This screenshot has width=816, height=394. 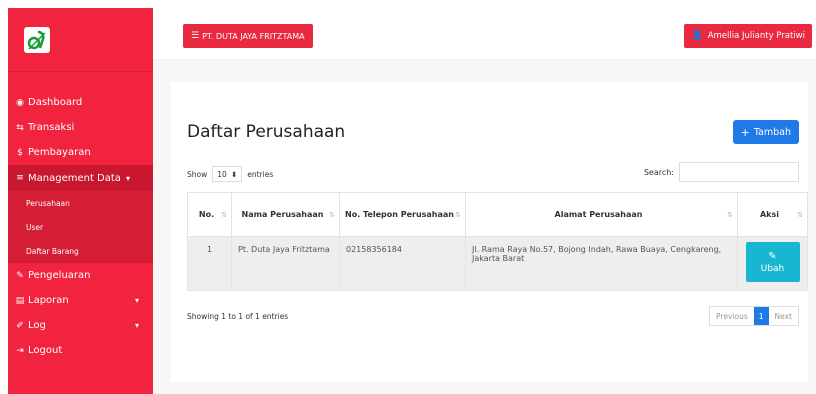 I want to click on sidebar-item-daftar-barang: Daftar Barang, so click(x=80, y=251).